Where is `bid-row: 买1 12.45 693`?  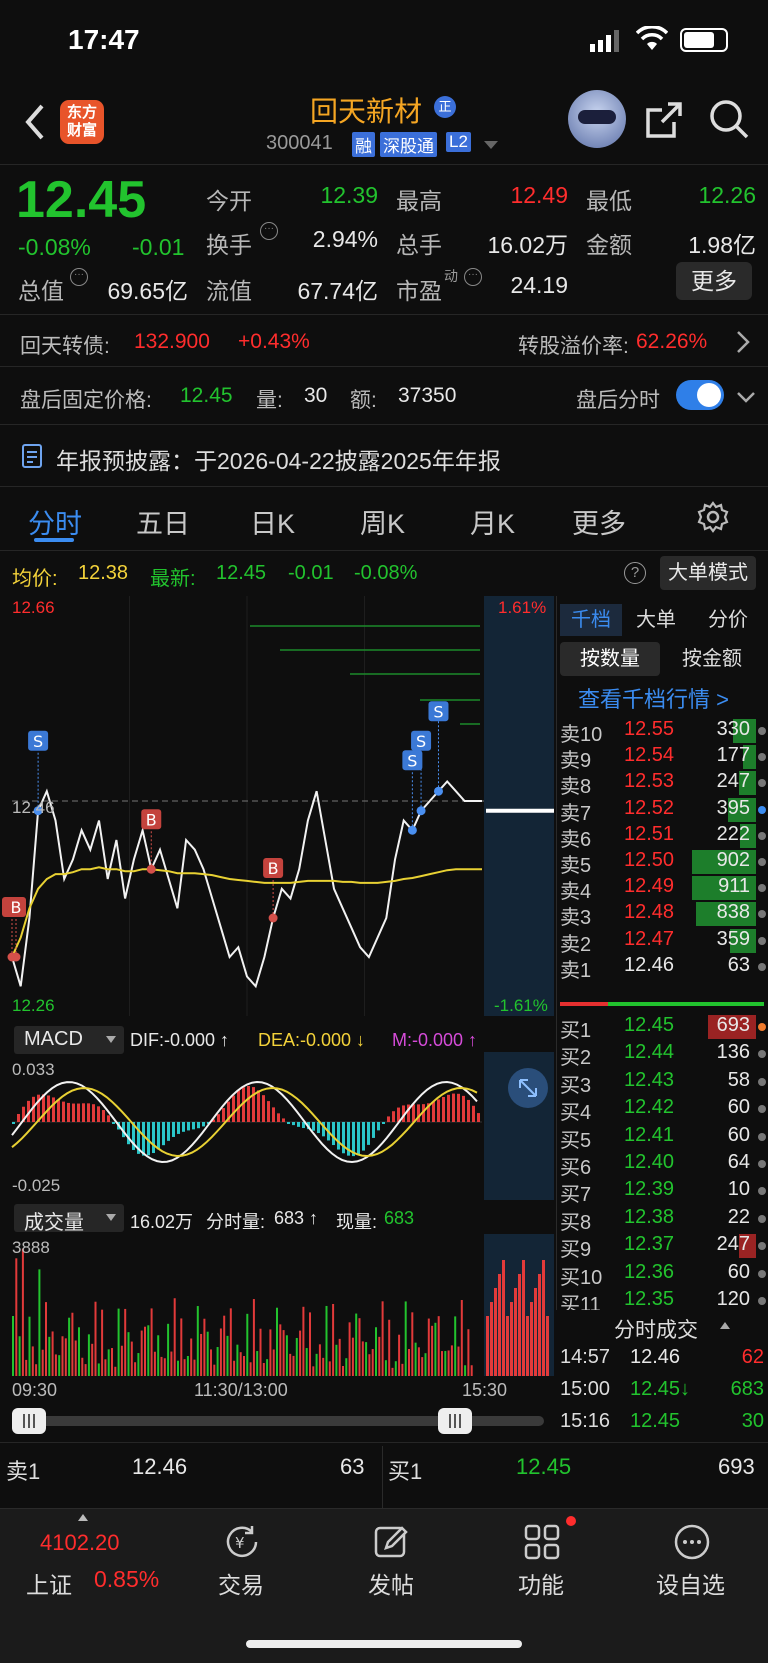
bid-row: 买1 12.45 693 is located at coordinates (664, 1028).